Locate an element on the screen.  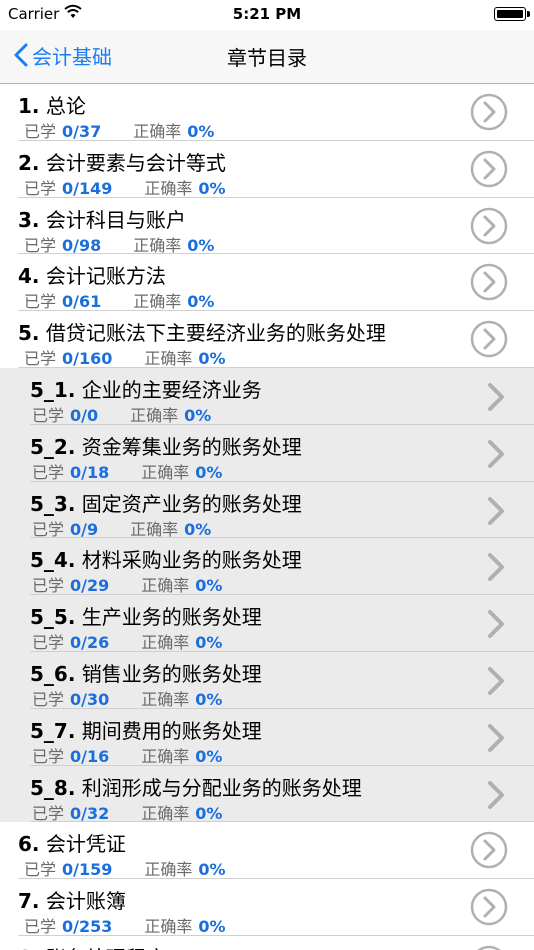
chapter-title: 5. 借贷记账法下主要经济业务的账务处理 is located at coordinates (202, 331).